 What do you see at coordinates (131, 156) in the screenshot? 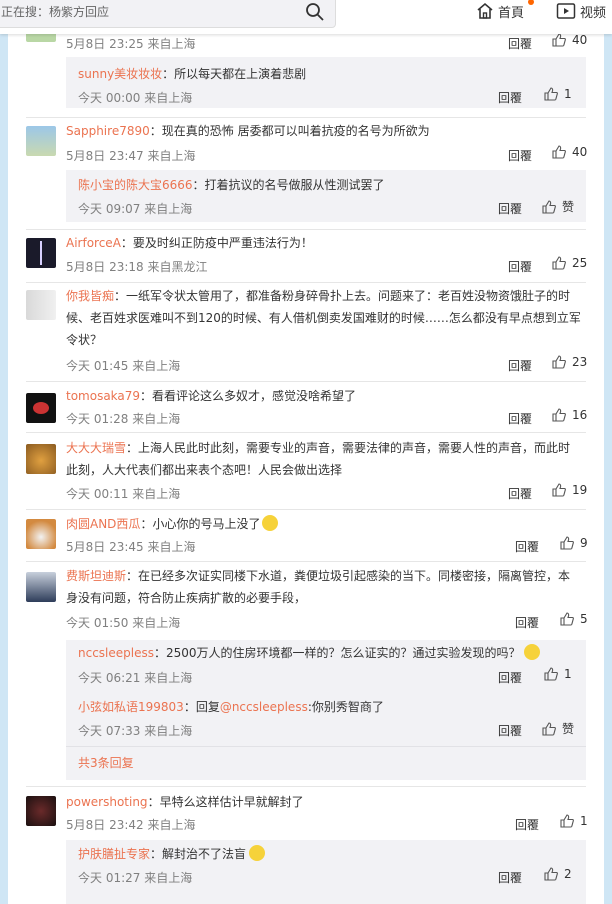
I see `comment-meta: 5月8日 23:47 来自上海` at bounding box center [131, 156].